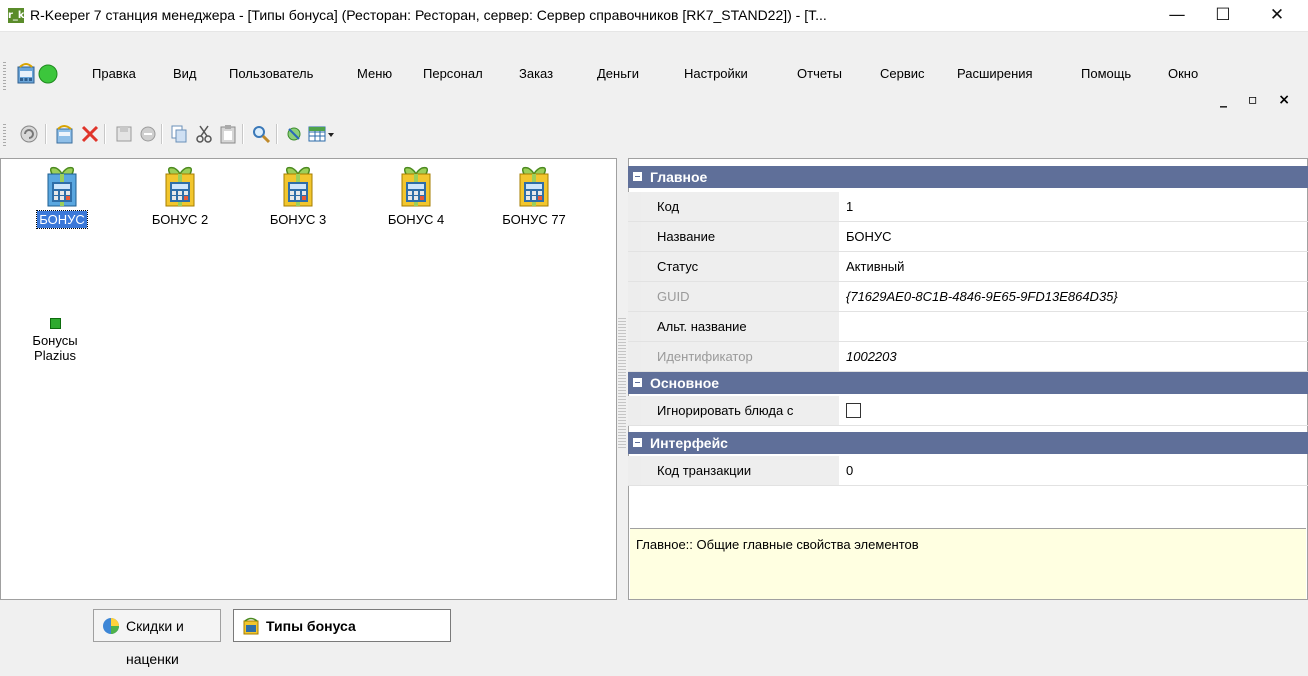 The height and width of the screenshot is (676, 1308). I want to click on save-icon, so click(124, 134).